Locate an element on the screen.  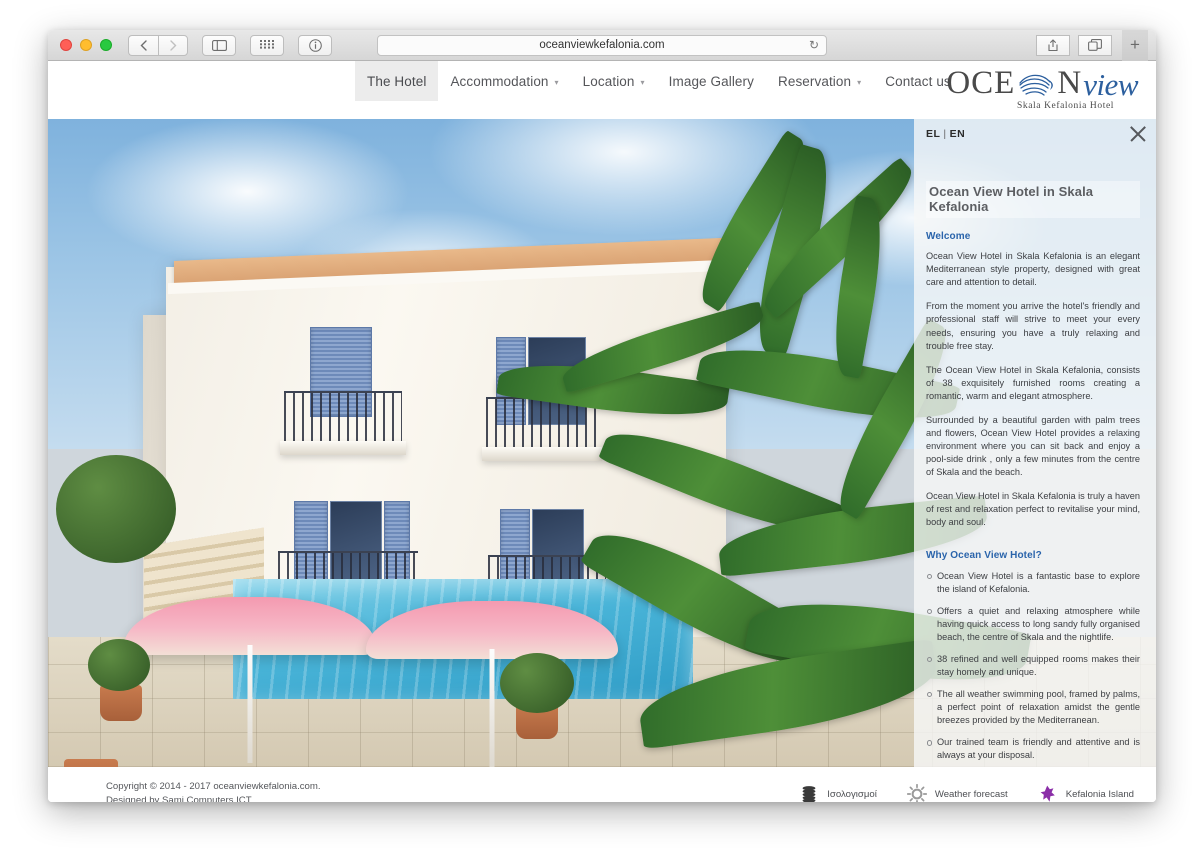
footer-link-weather-forecast: Weather forecast is located at coordinates (957, 793).